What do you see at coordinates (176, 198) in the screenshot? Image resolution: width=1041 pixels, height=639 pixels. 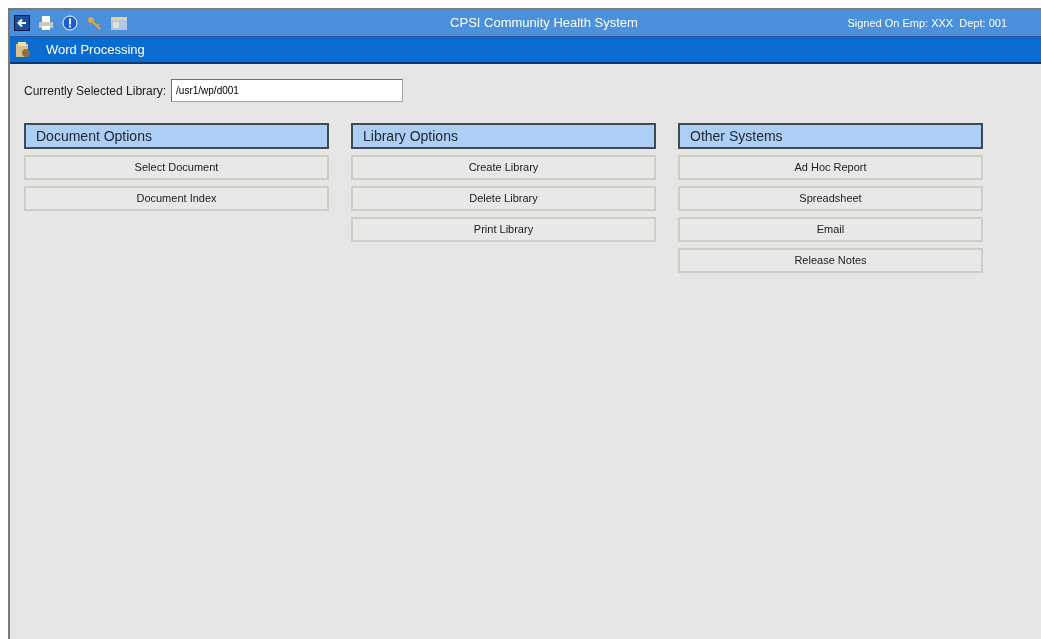 I see `menu-button: Document Index` at bounding box center [176, 198].